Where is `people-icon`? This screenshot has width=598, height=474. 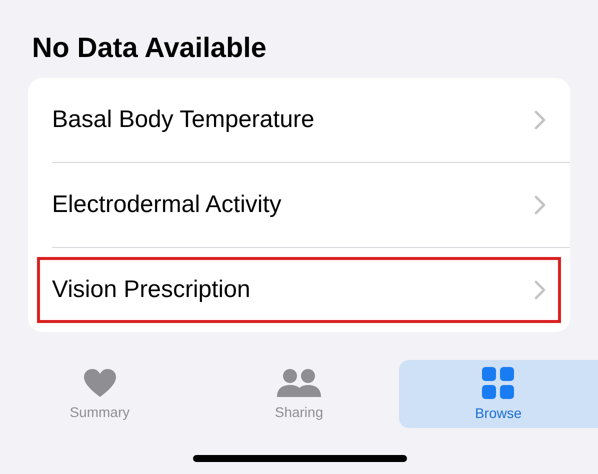 people-icon is located at coordinates (299, 383).